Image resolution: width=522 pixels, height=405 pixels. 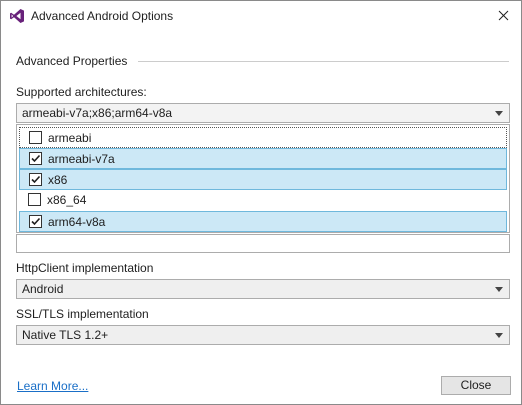 I want to click on section-header: Advanced Properties, so click(x=72, y=61).